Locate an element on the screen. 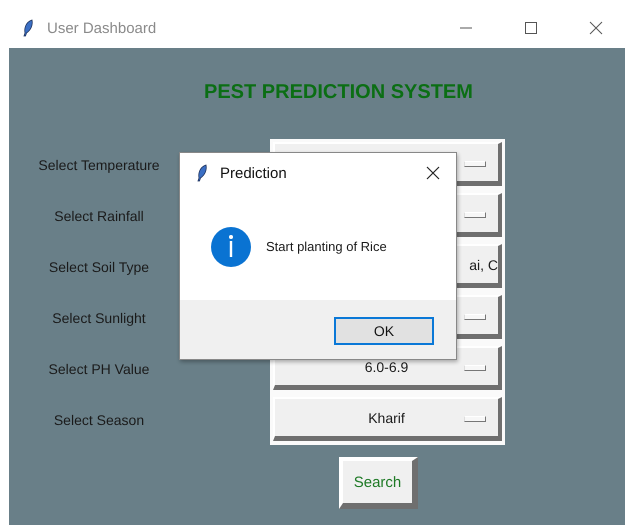  maximize-button is located at coordinates (531, 28).